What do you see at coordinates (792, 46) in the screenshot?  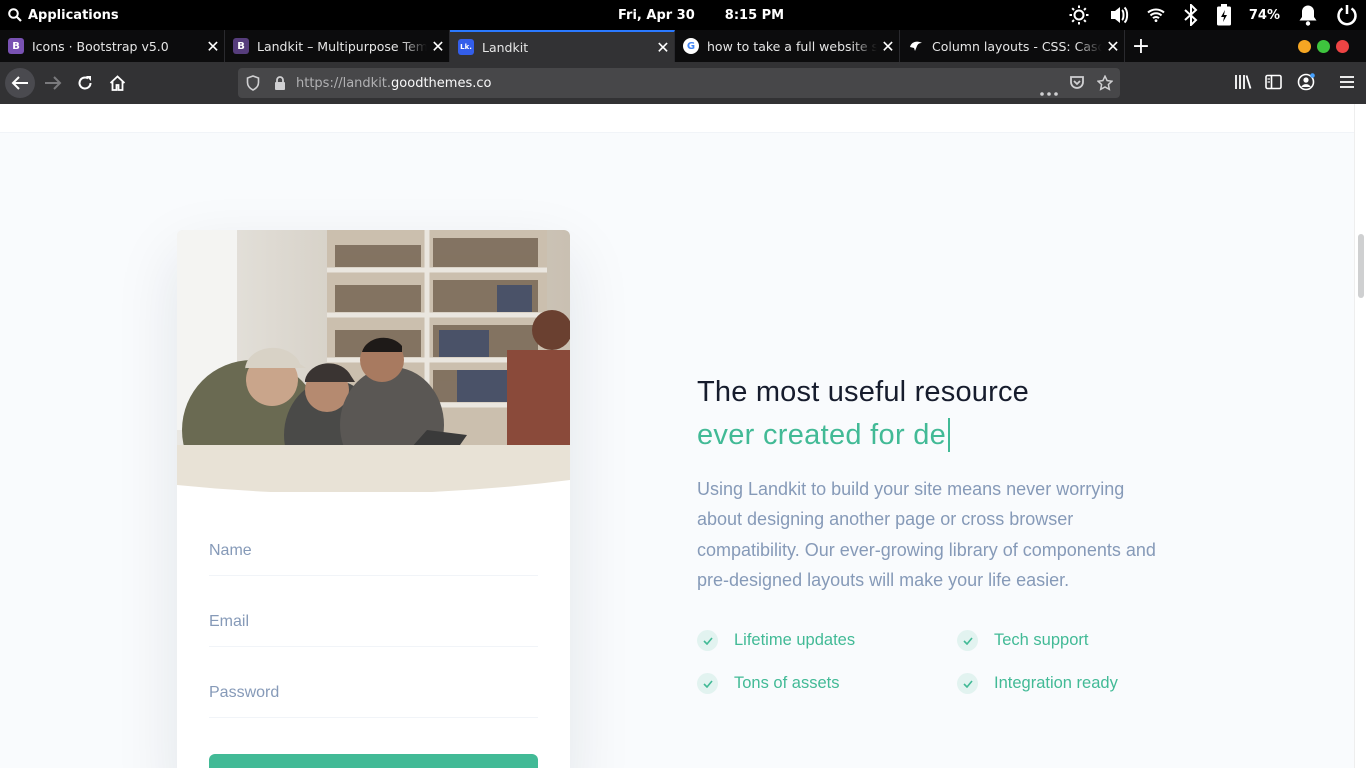 I see `tab-title: how to take a full website screenshot` at bounding box center [792, 46].